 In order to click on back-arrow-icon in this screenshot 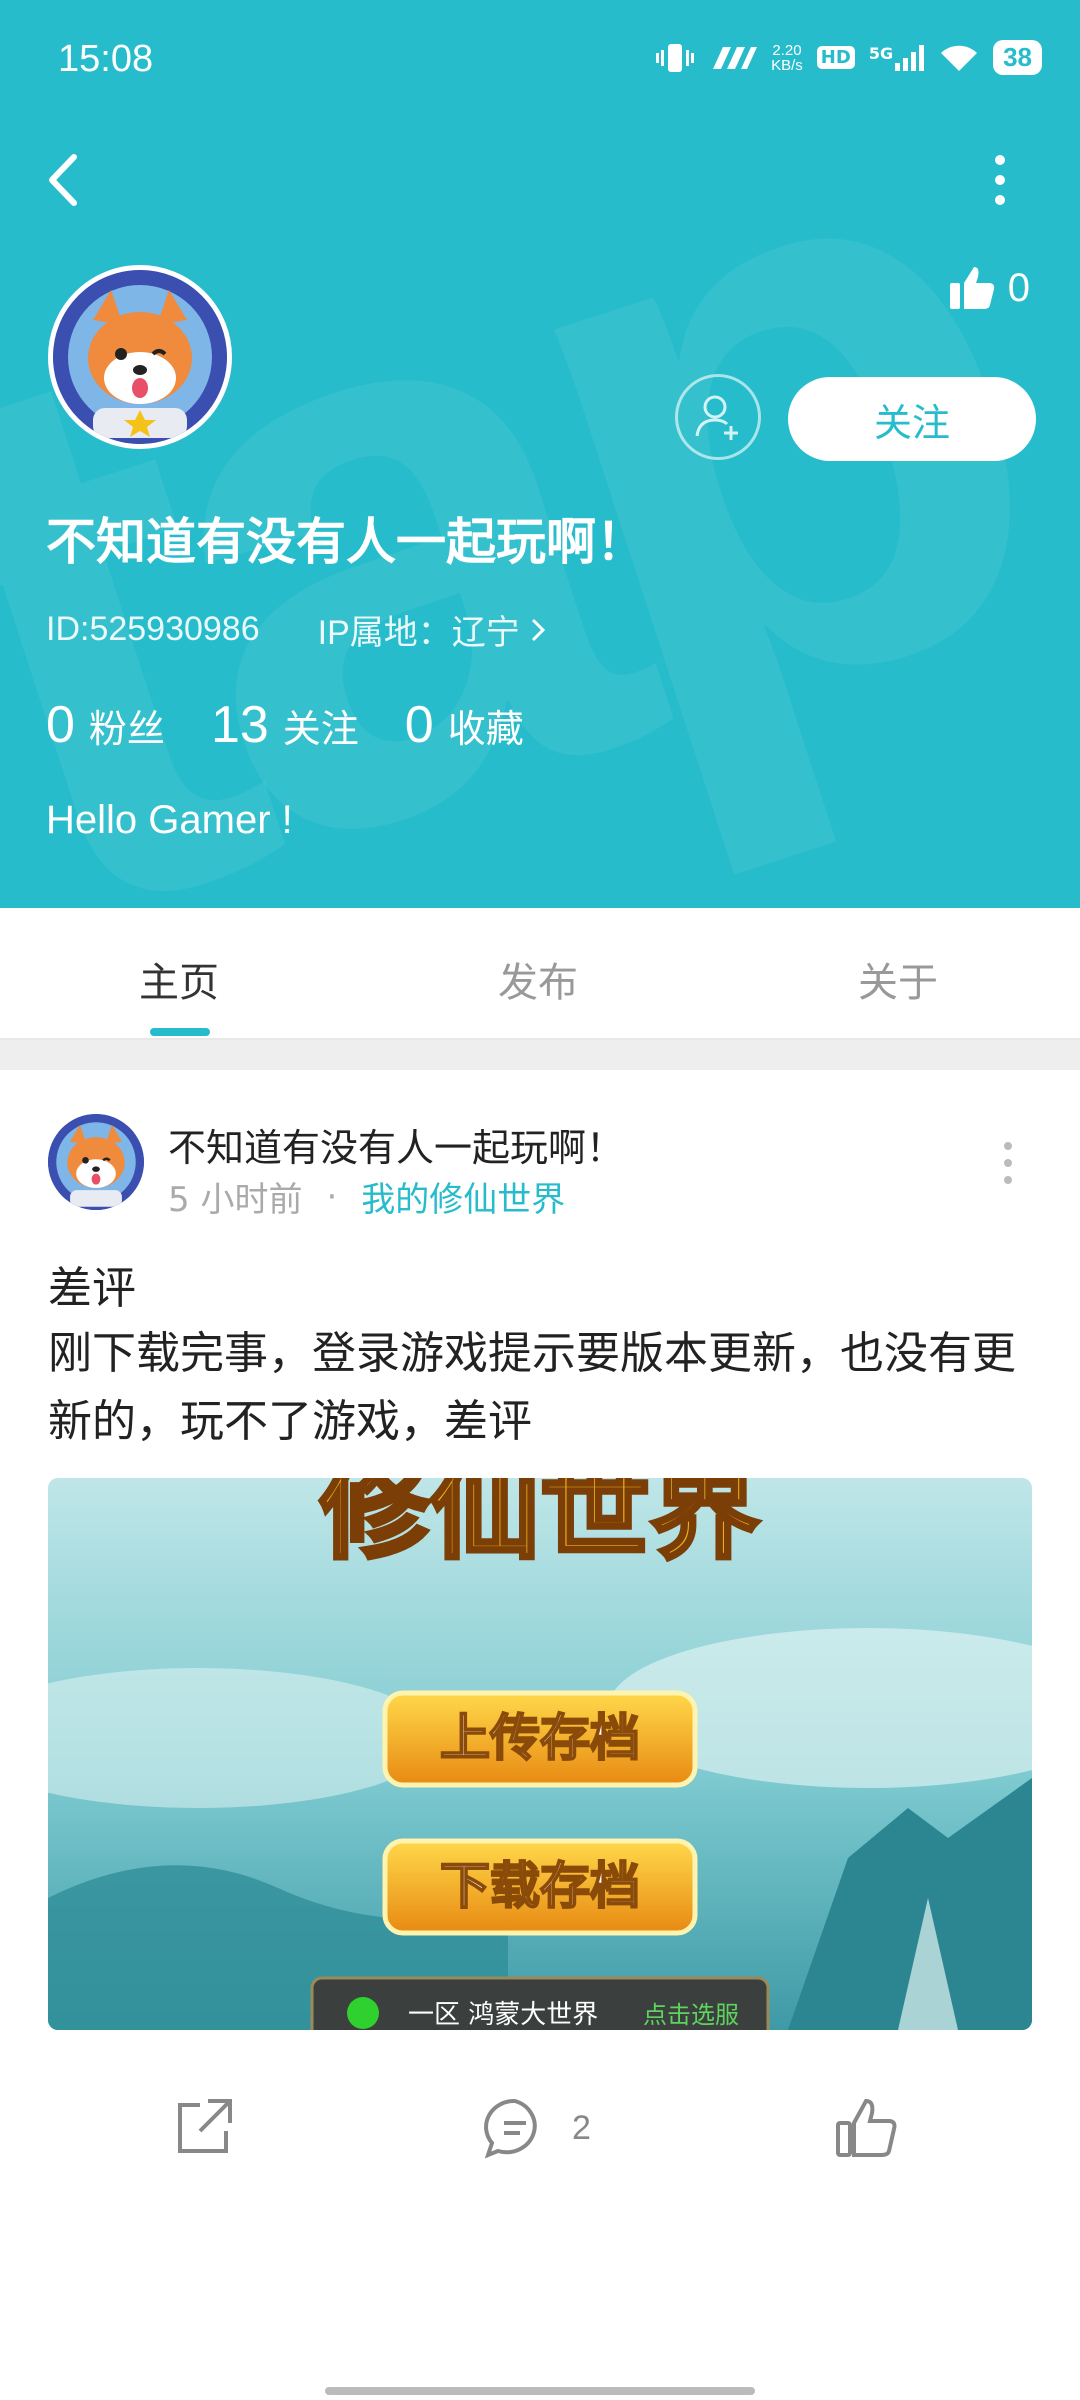, I will do `click(65, 180)`.